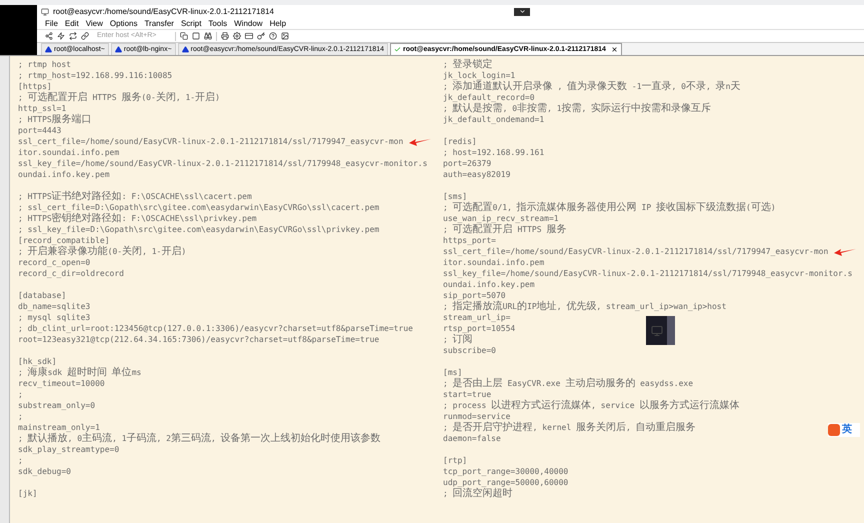 Image resolution: width=864 pixels, height=523 pixels. Describe the element at coordinates (199, 229) in the screenshot. I see `terminal-line: ; ssl_key_file=D:\Gopath\src\gitee.com\easydarwin\EasyCVRGo\ssl\privkey.pem` at that location.